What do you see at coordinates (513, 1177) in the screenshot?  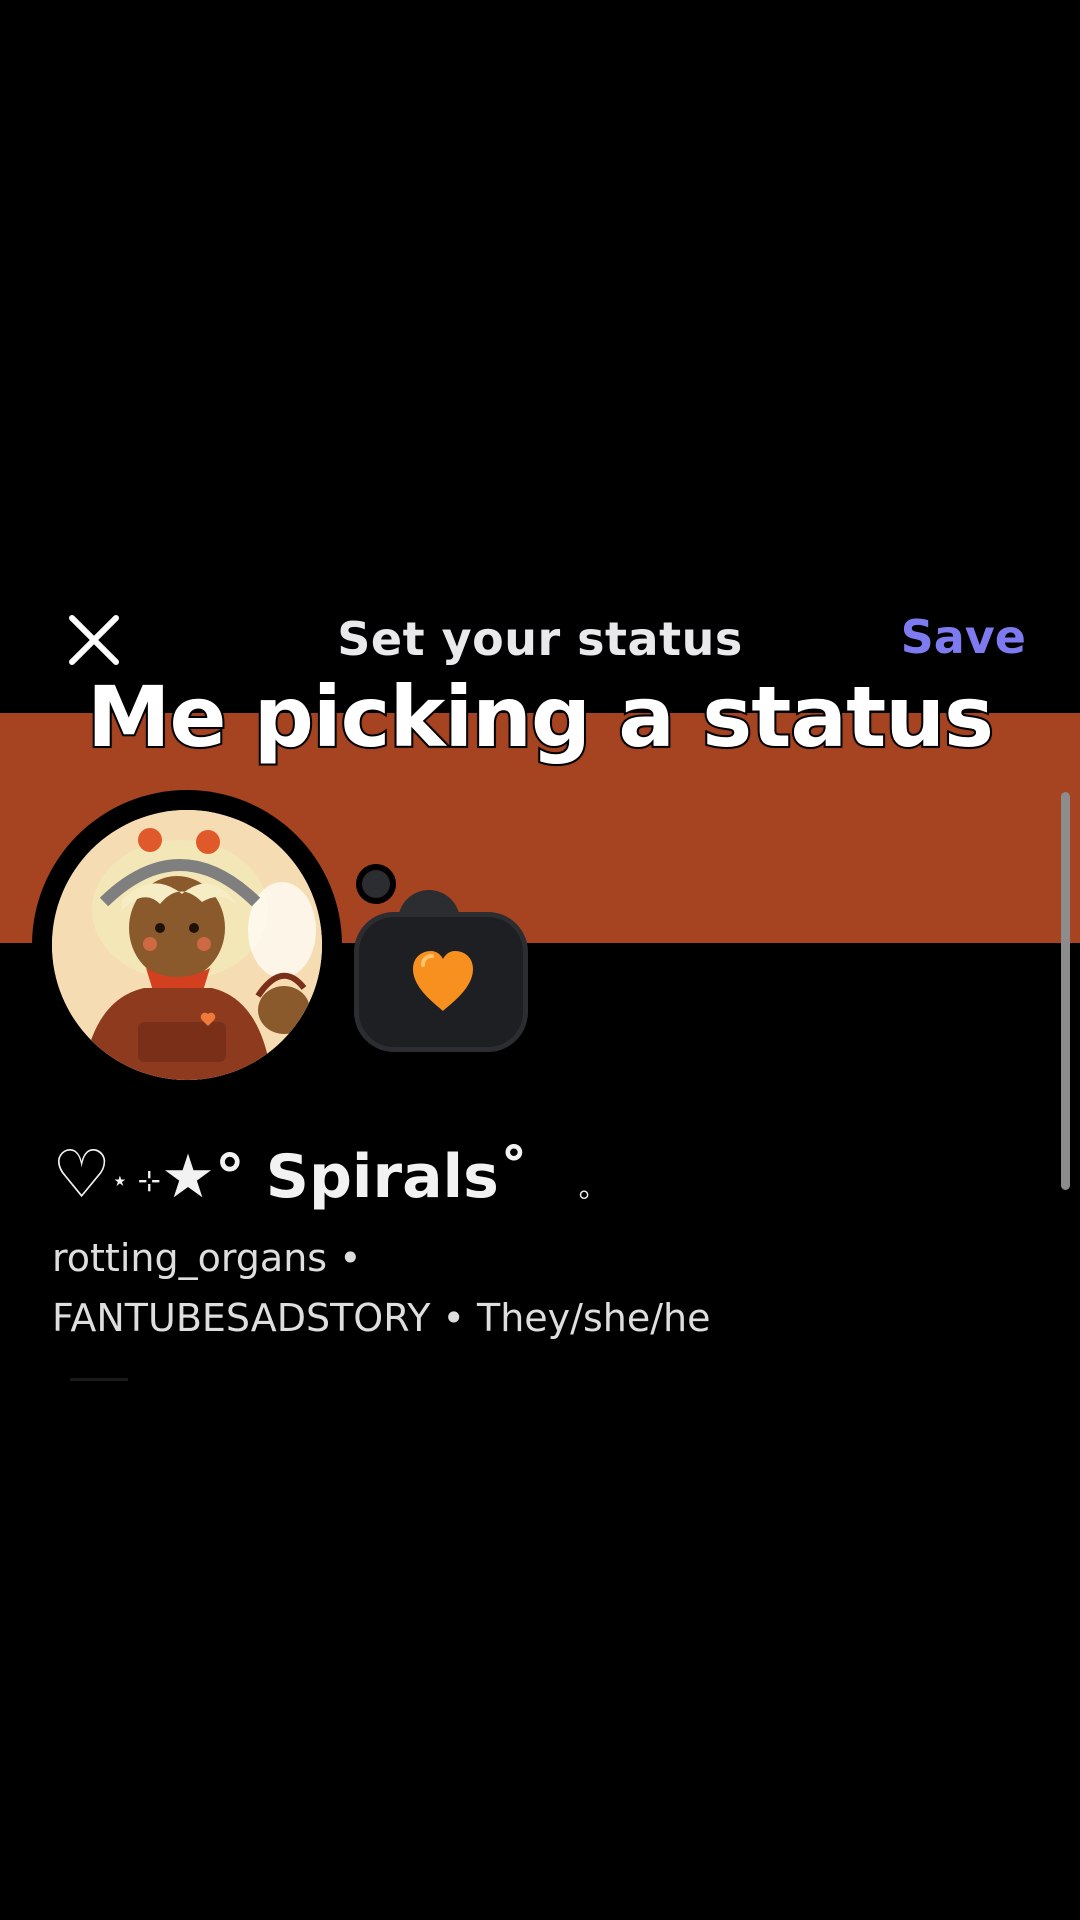 I see `name-suffix: ˚` at bounding box center [513, 1177].